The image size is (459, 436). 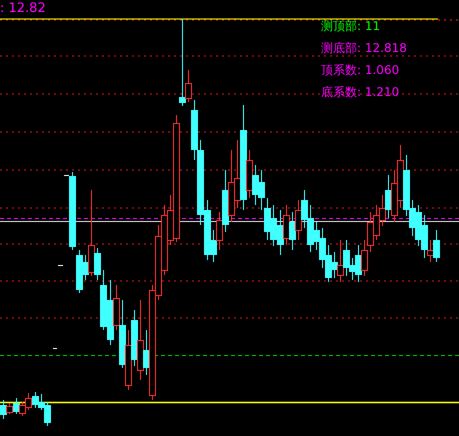 I want to click on indicator-value: 测底部: 12.818, so click(x=364, y=48).